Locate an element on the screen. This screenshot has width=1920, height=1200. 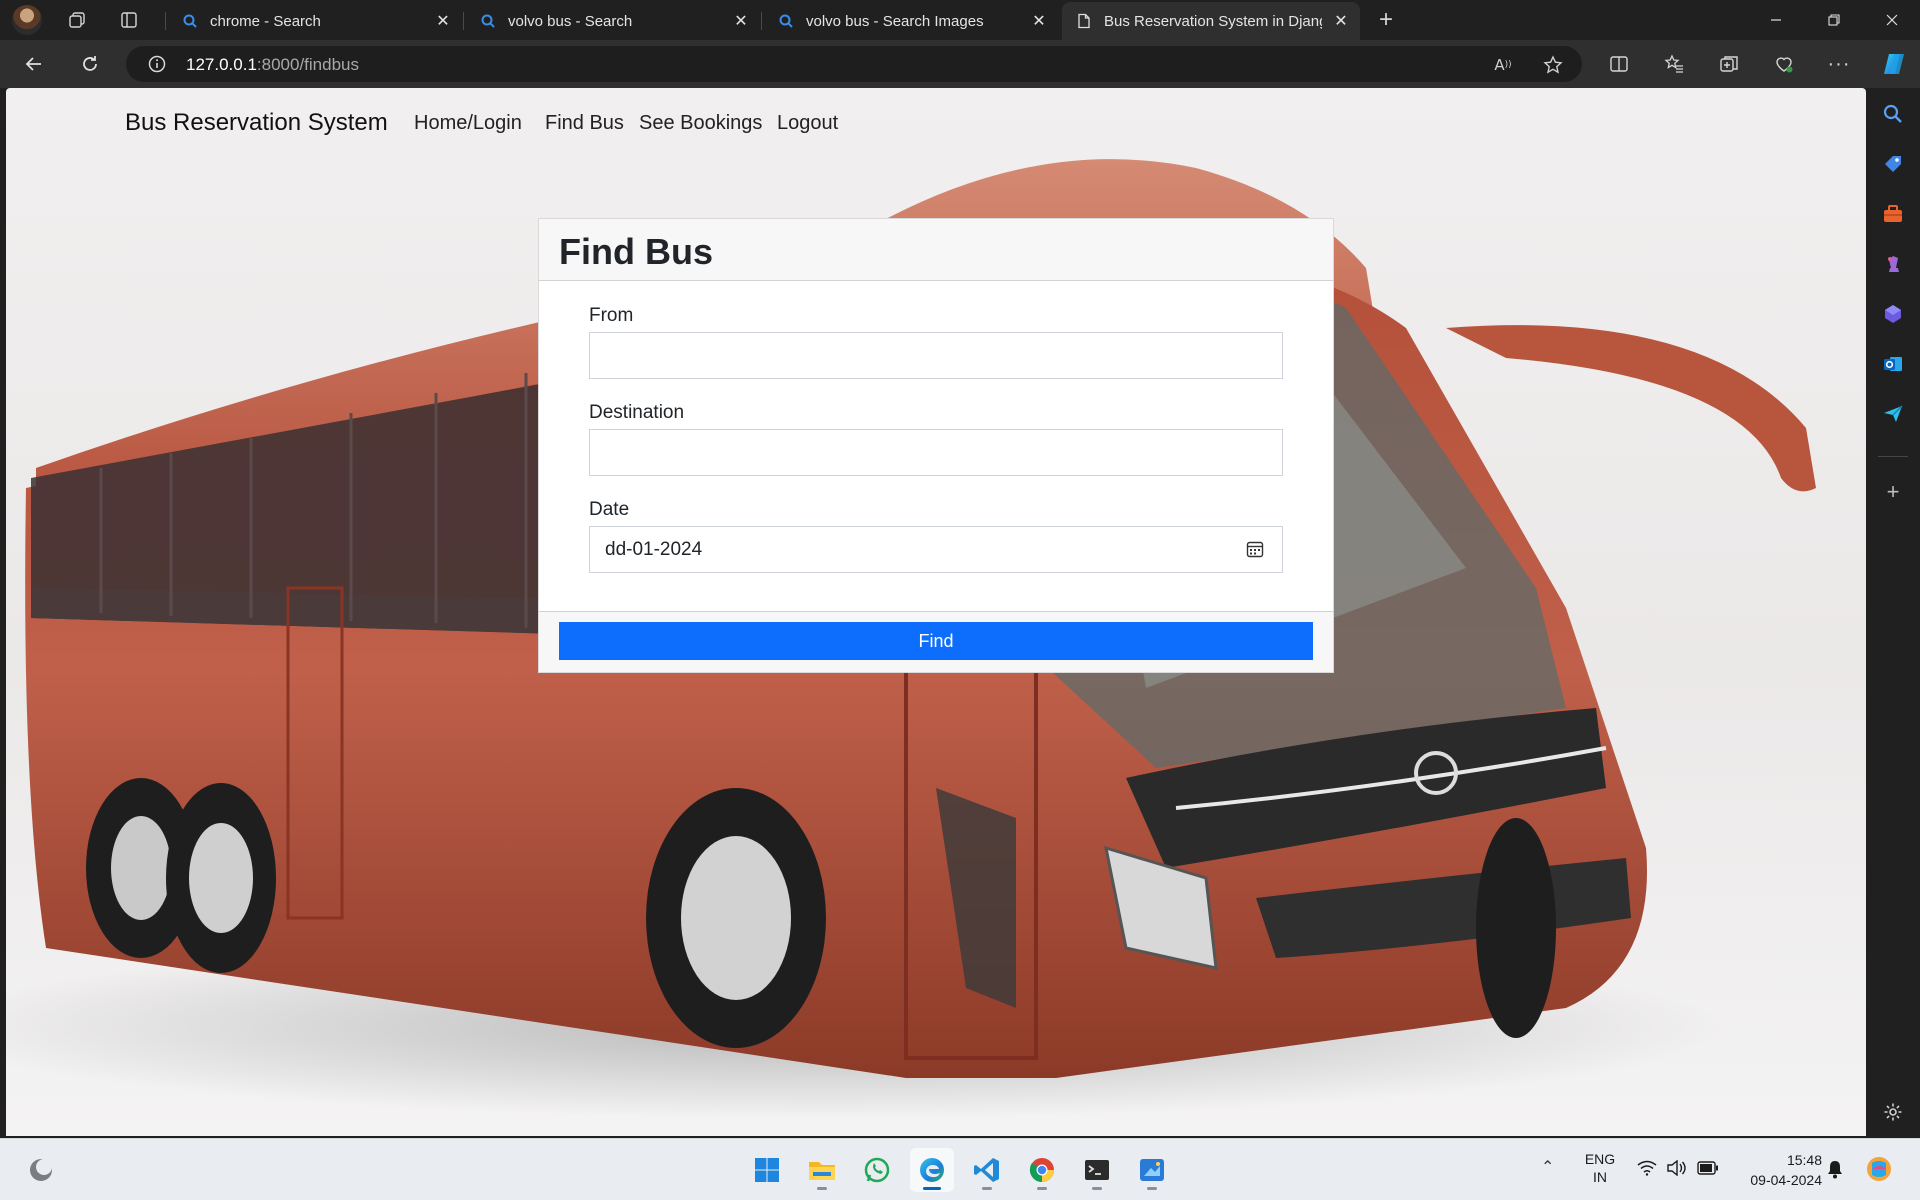
wifi-icon is located at coordinates (1647, 1170).